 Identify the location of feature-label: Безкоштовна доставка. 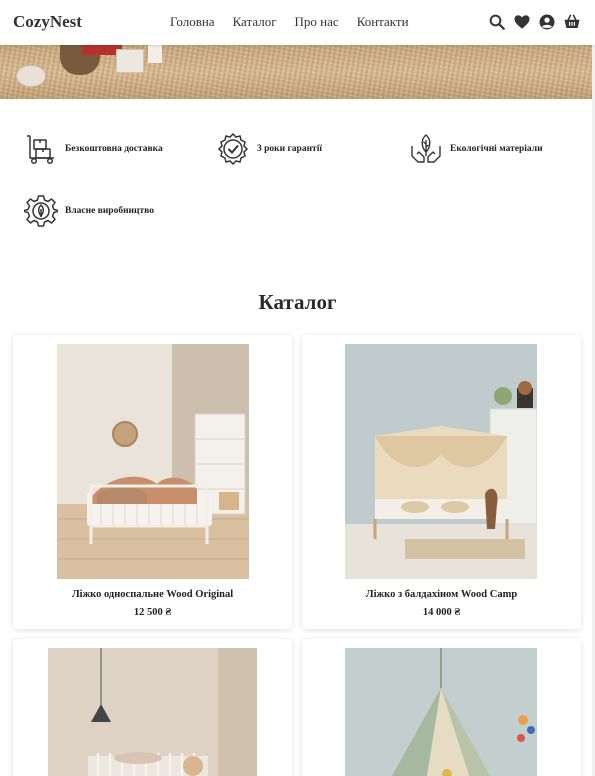
(114, 149).